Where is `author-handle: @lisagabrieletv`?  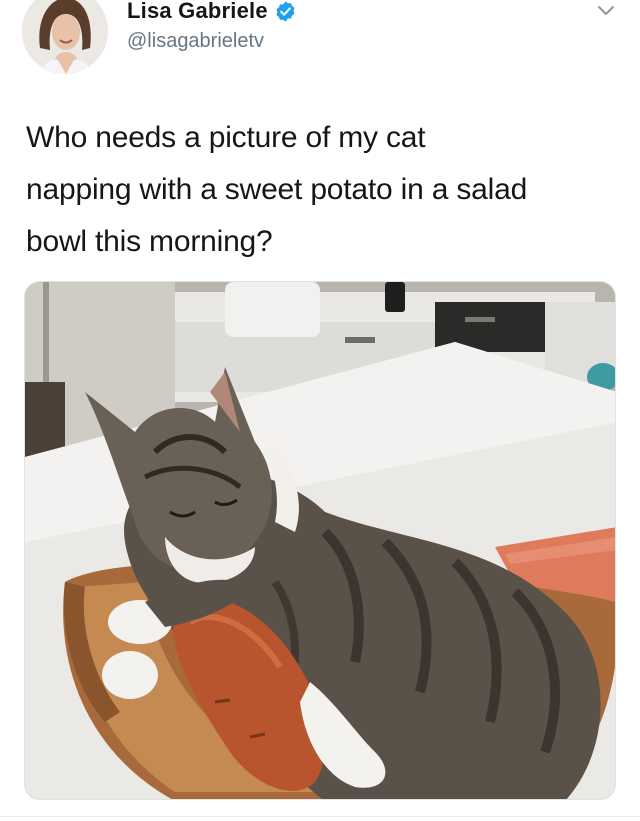 author-handle: @lisagabrieletv is located at coordinates (195, 41).